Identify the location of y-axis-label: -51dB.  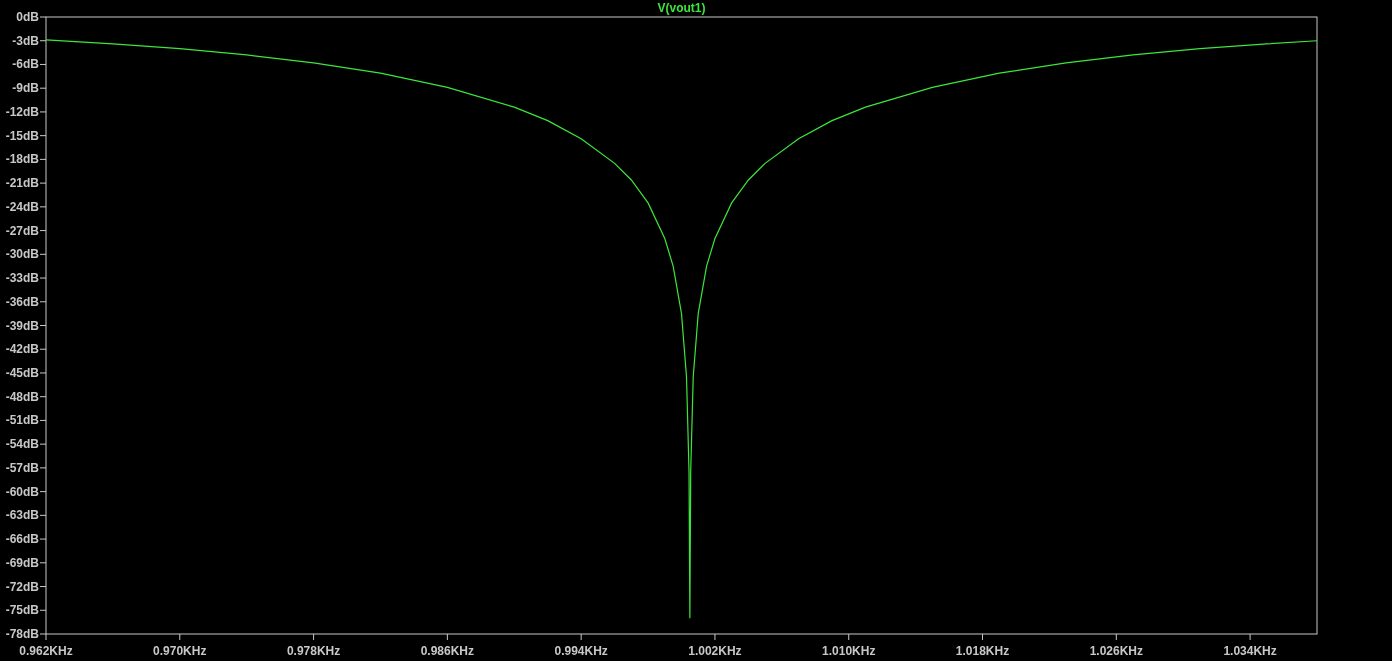
(22, 420).